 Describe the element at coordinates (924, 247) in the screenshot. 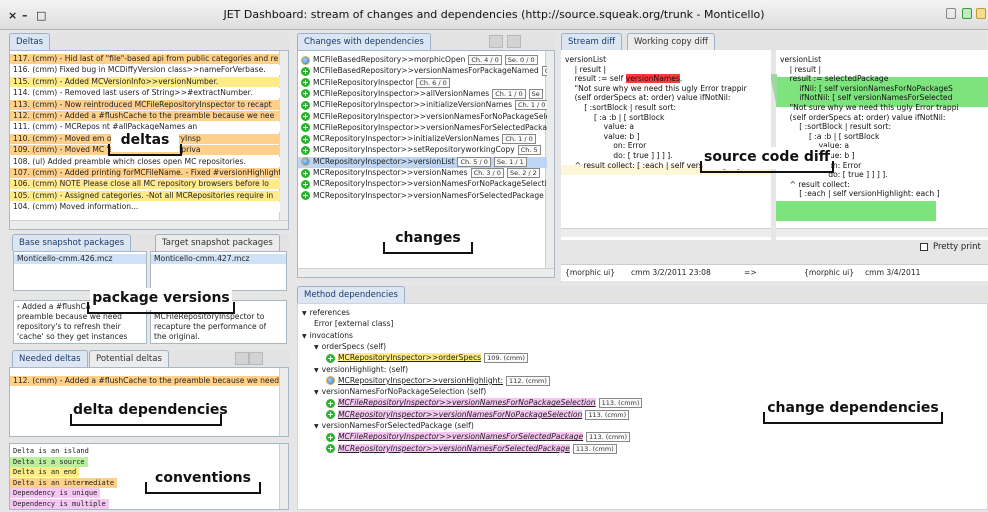

I see `pretty-print-checkbox` at that location.